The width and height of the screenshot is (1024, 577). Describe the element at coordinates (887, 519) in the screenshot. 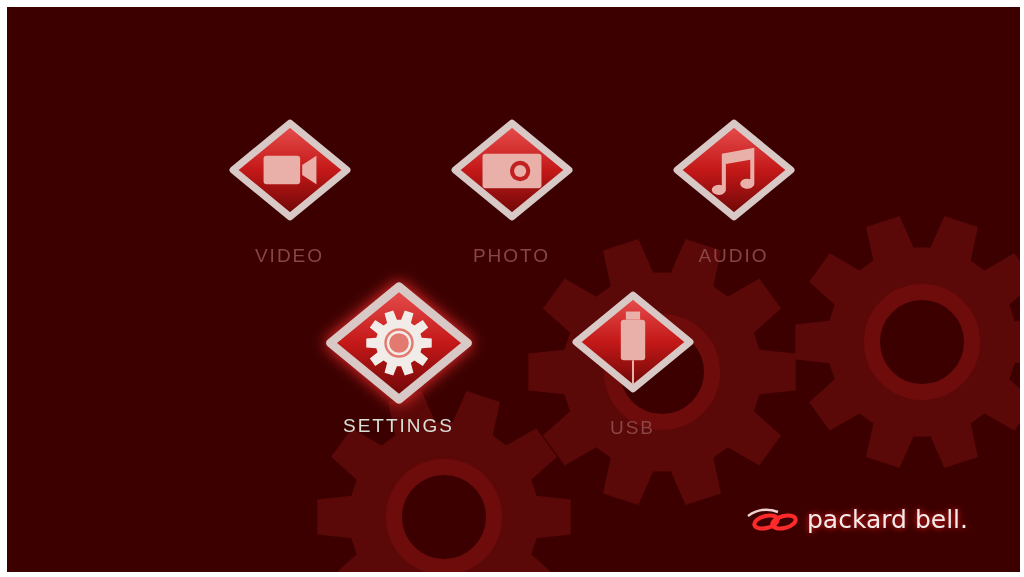

I see `logo-text: packard bell.` at that location.